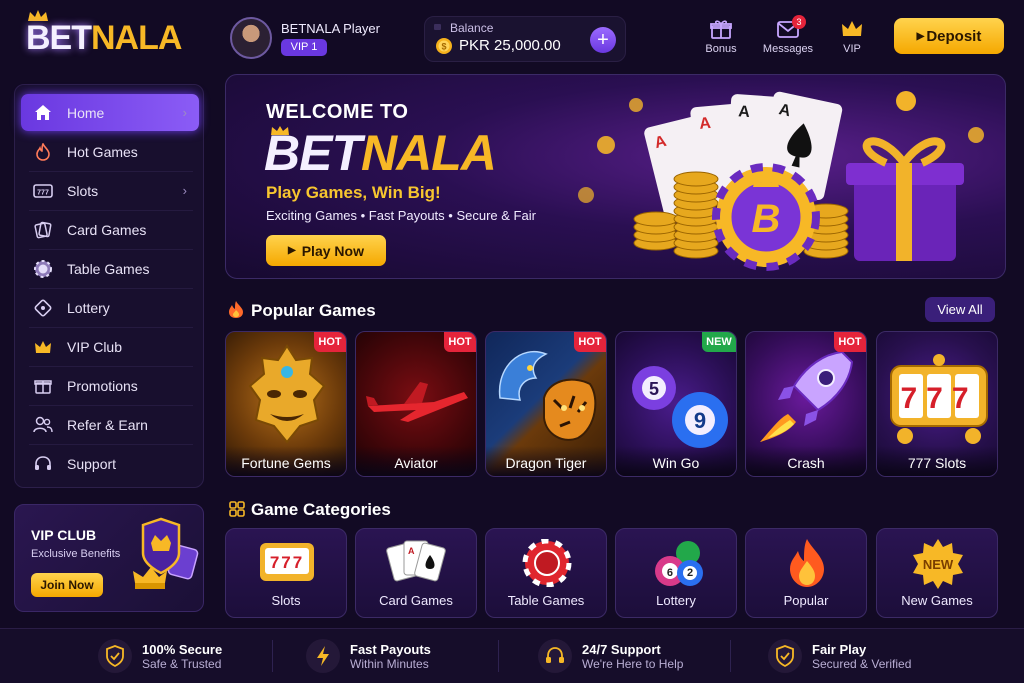 The image size is (1024, 683). I want to click on game-card-dragon-tiger: HOT Dragon Tiger, so click(546, 404).